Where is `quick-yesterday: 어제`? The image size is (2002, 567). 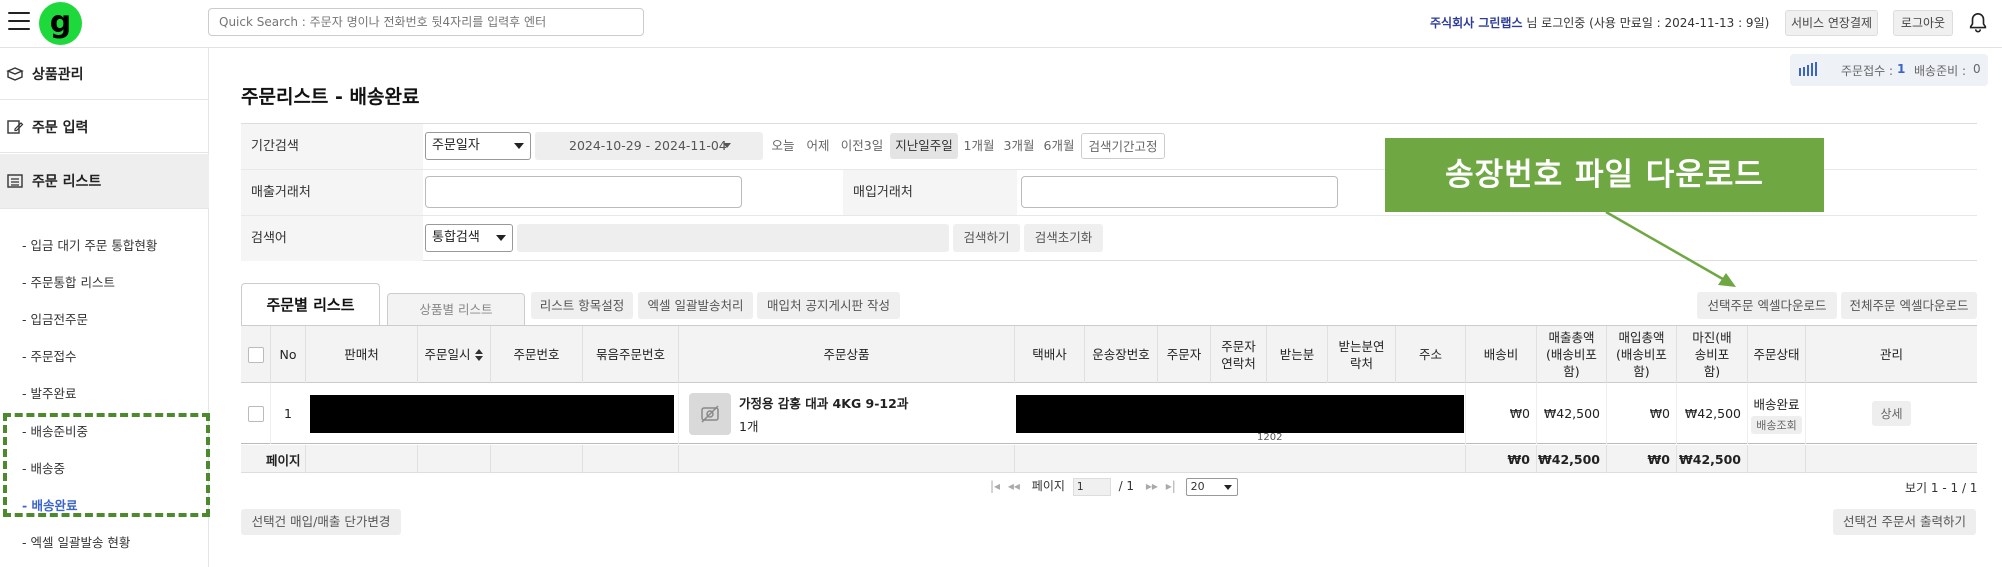
quick-yesterday: 어제 is located at coordinates (818, 146).